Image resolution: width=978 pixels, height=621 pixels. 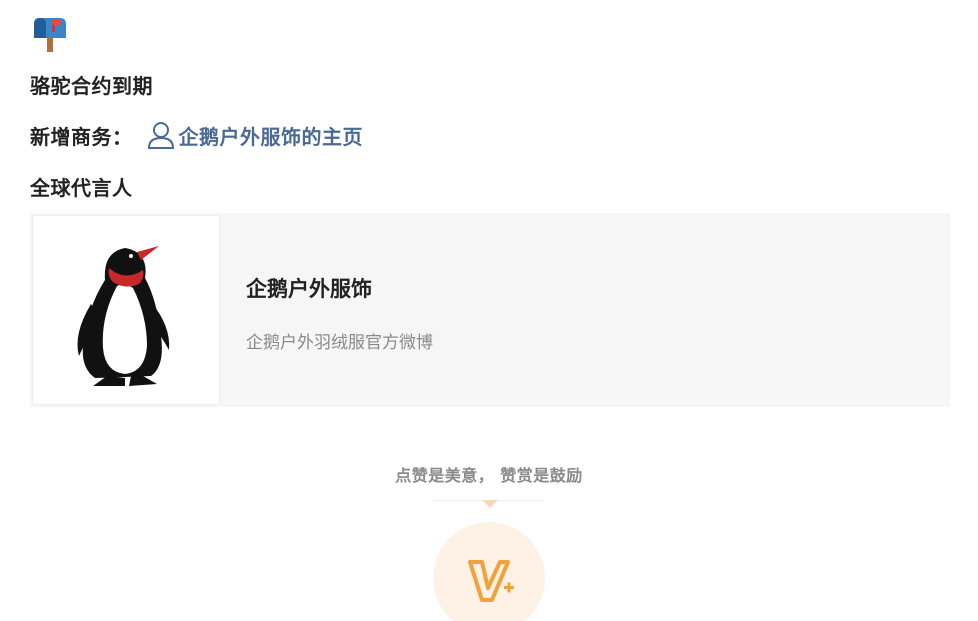 I want to click on v-plus-reward-icon, so click(x=491, y=581).